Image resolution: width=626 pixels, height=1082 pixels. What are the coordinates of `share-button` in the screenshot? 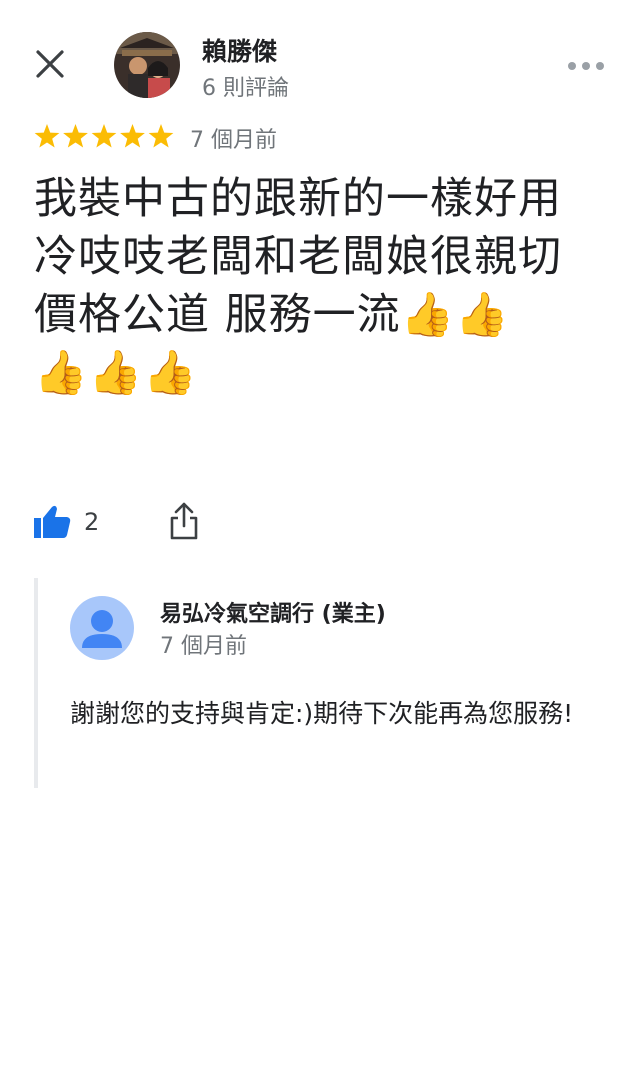 It's located at (184, 521).